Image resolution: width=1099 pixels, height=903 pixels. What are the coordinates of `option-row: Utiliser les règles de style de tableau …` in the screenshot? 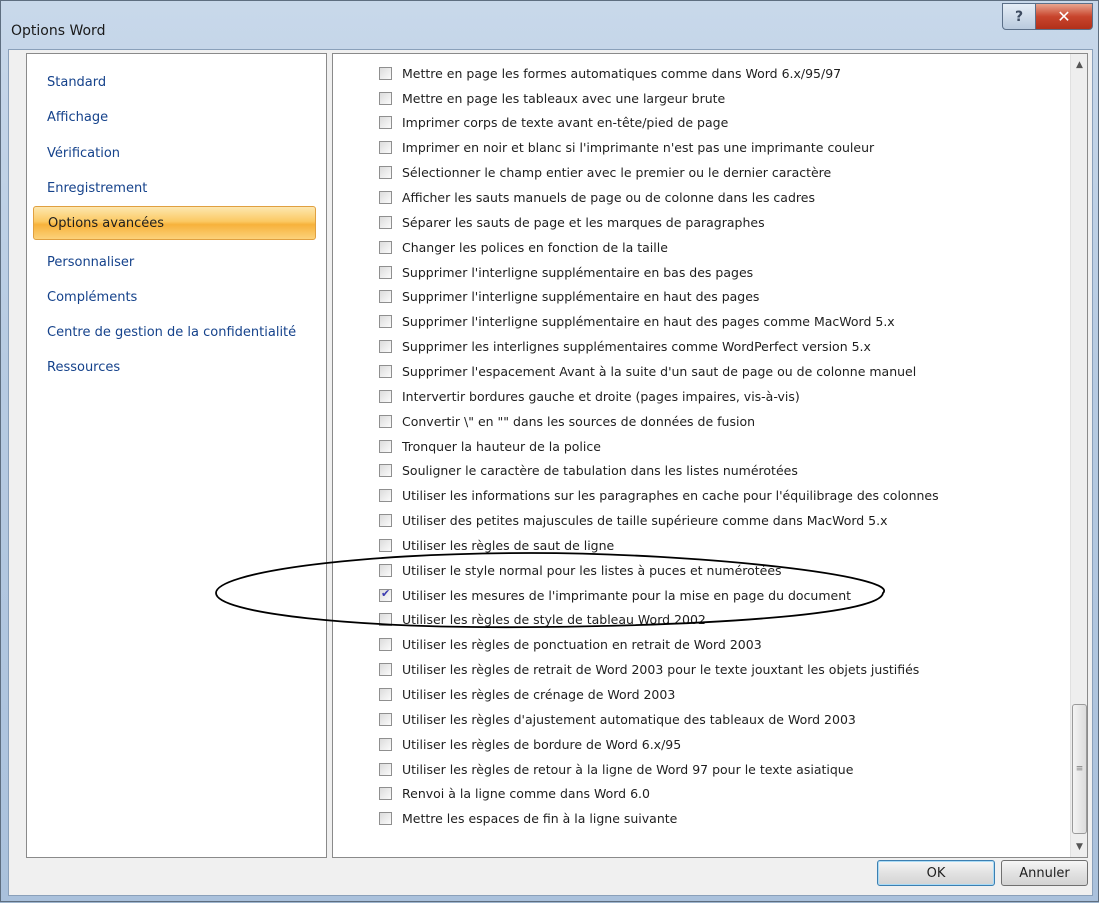 It's located at (542, 619).